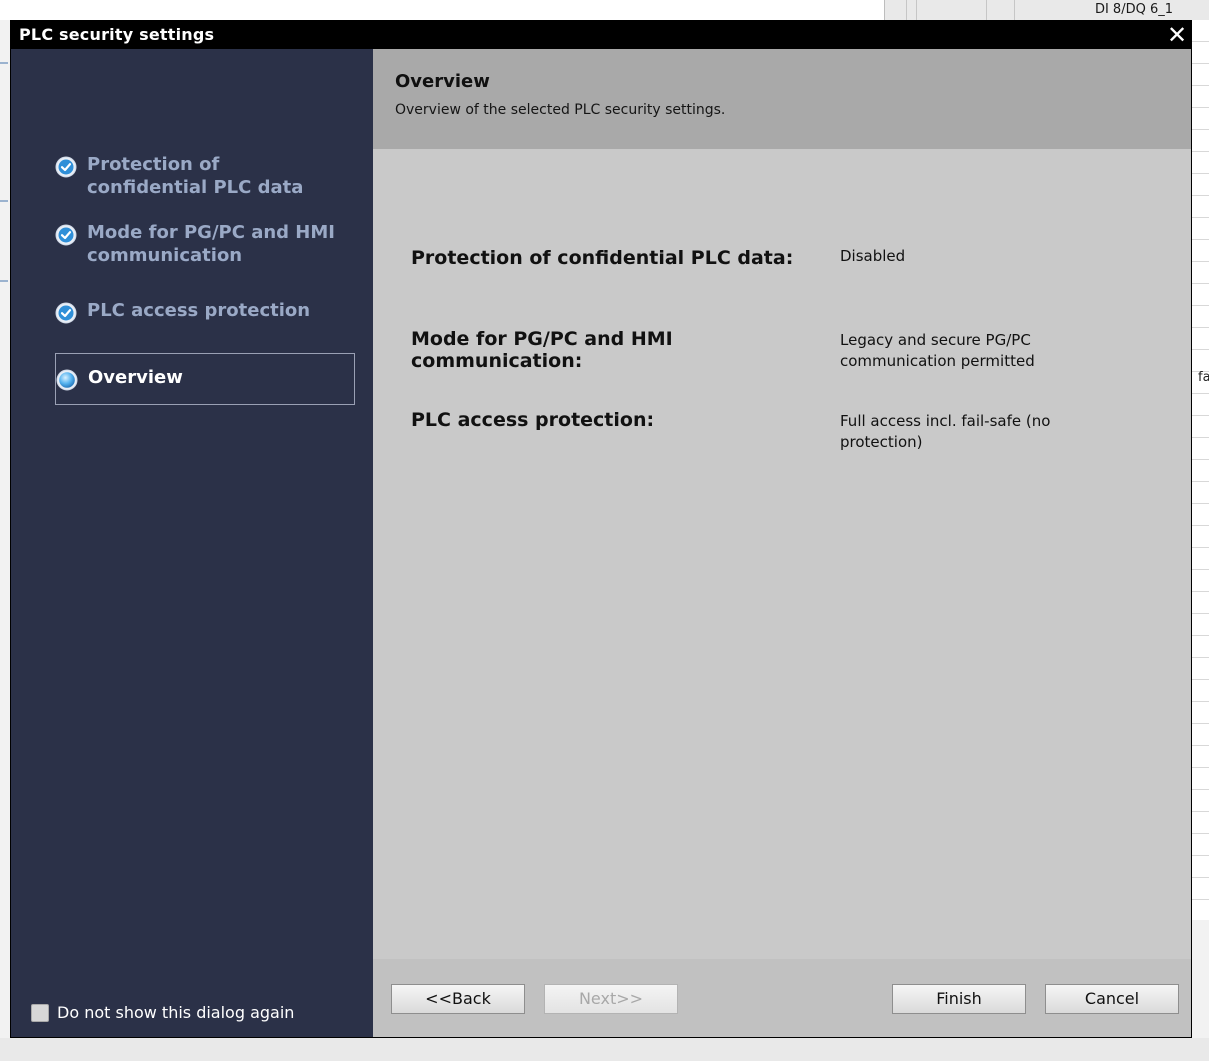 The width and height of the screenshot is (1209, 1061). I want to click on nav-item-protection-of-confidential-plc-data: Protection of confidential PLC data, so click(196, 176).